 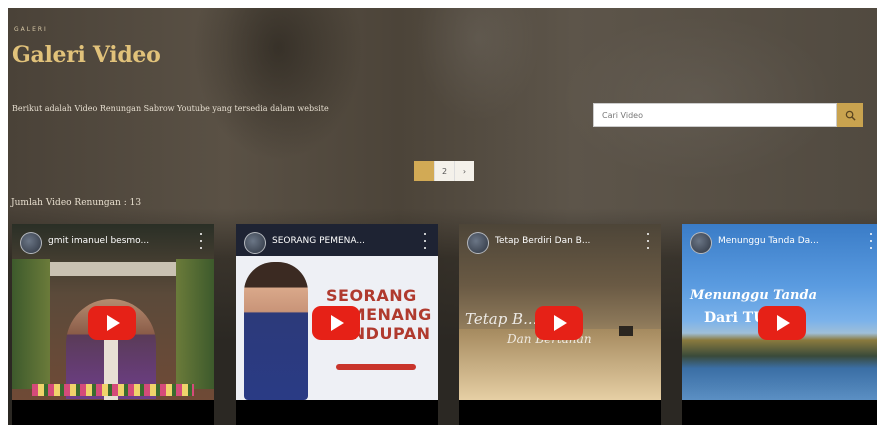 What do you see at coordinates (464, 171) in the screenshot?
I see `next-page-button: ›` at bounding box center [464, 171].